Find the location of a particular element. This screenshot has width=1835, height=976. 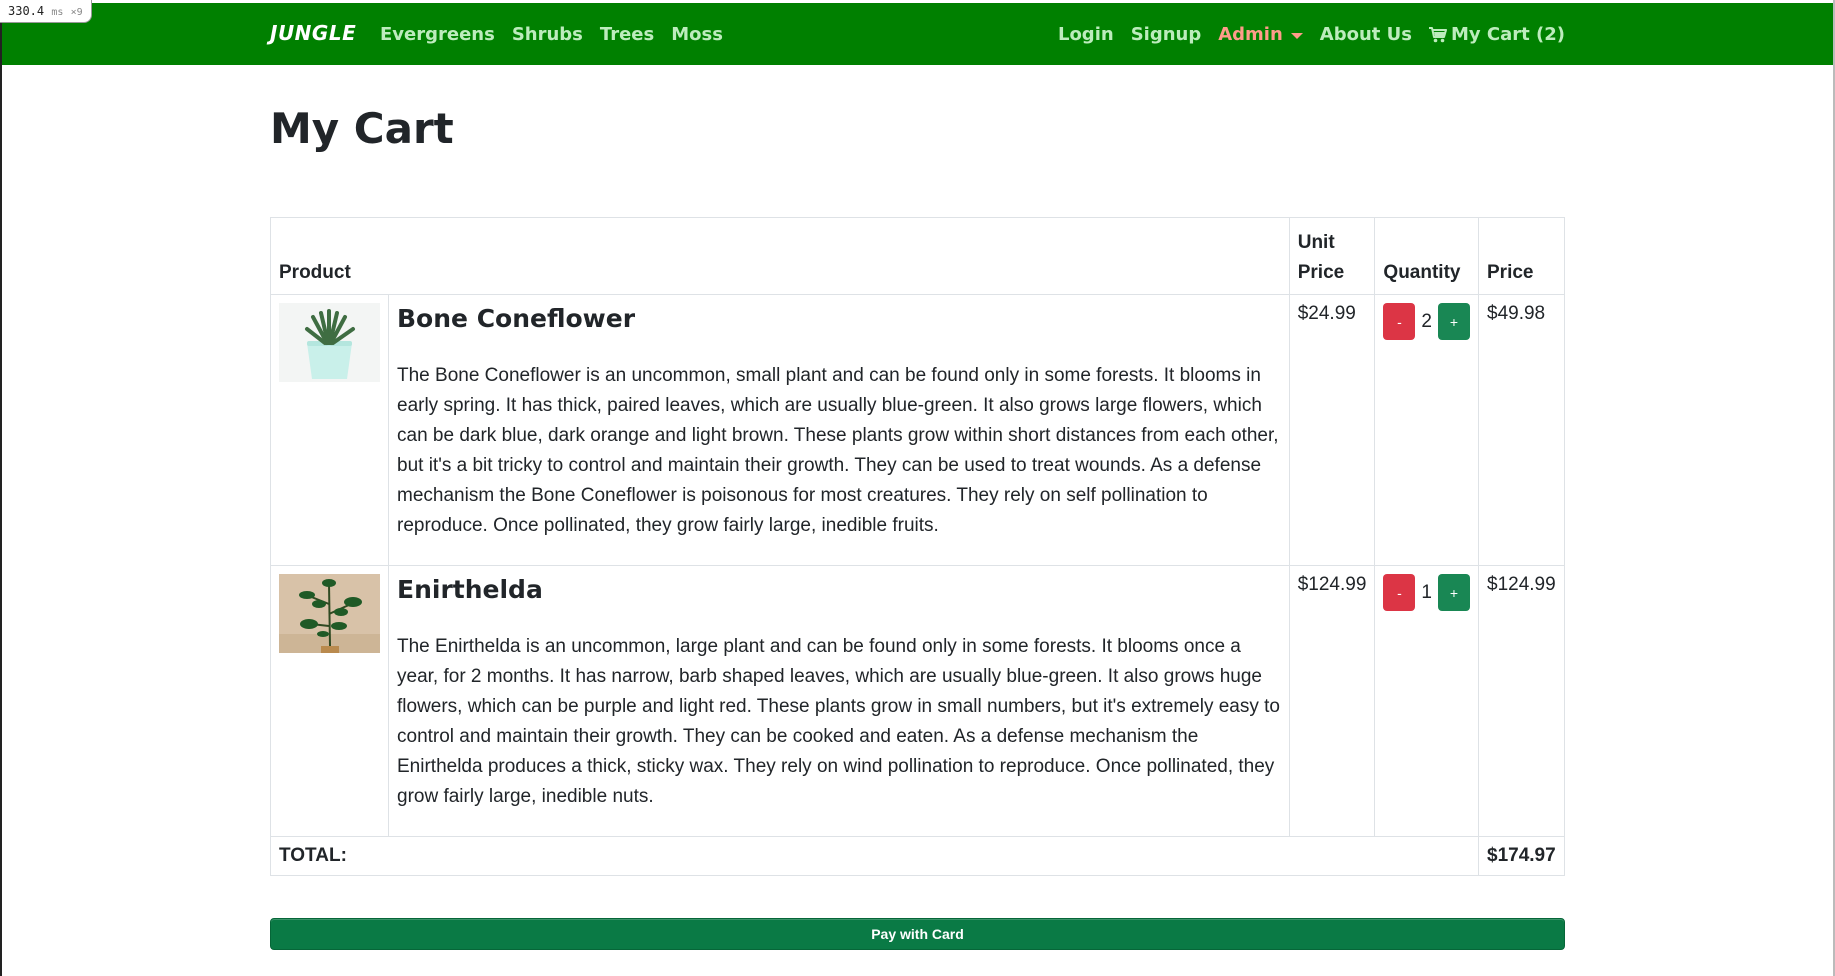

header-product: Product is located at coordinates (780, 256).